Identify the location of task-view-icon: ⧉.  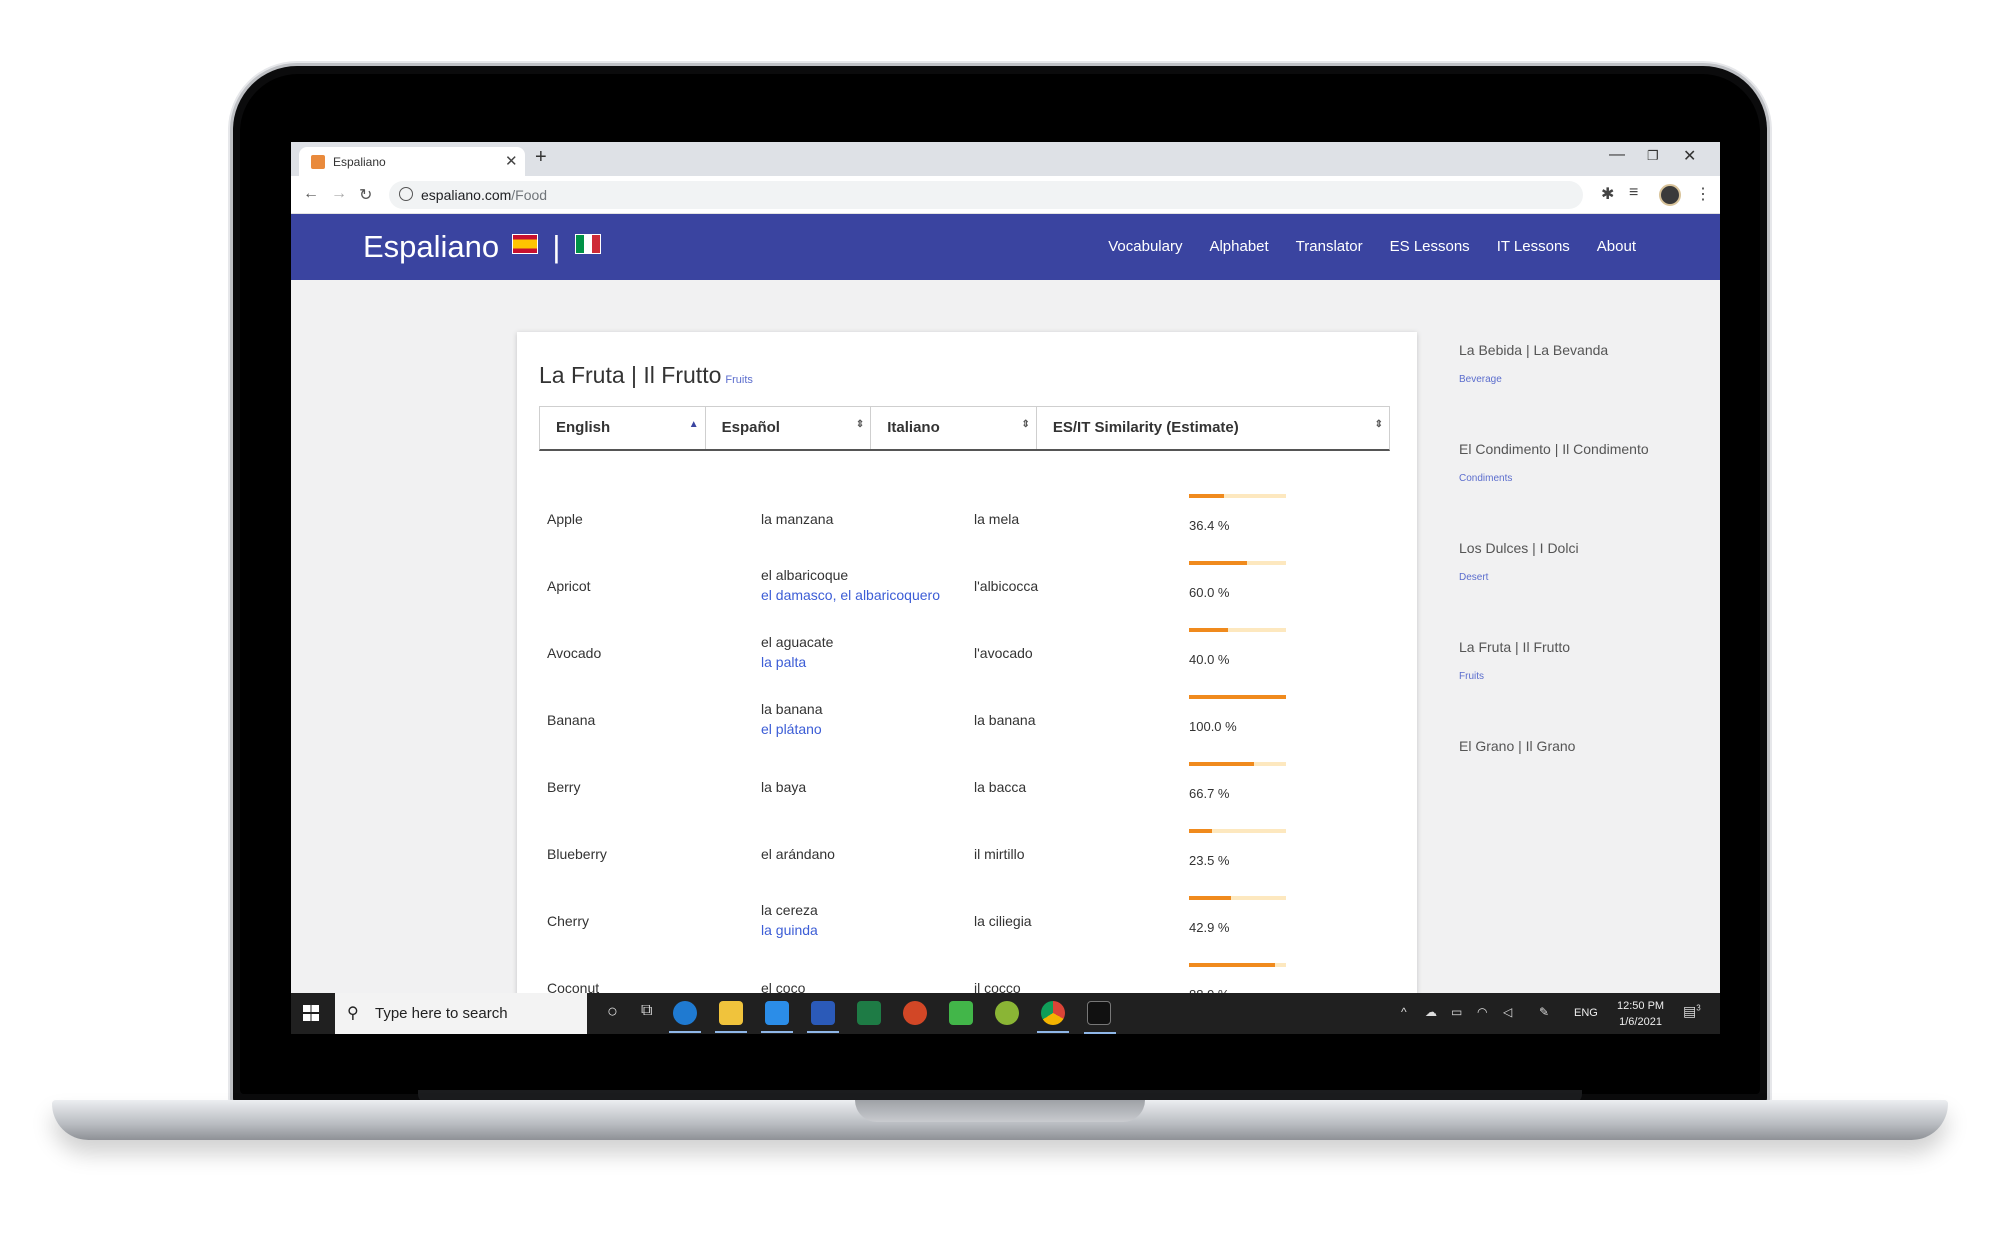
(646, 1011).